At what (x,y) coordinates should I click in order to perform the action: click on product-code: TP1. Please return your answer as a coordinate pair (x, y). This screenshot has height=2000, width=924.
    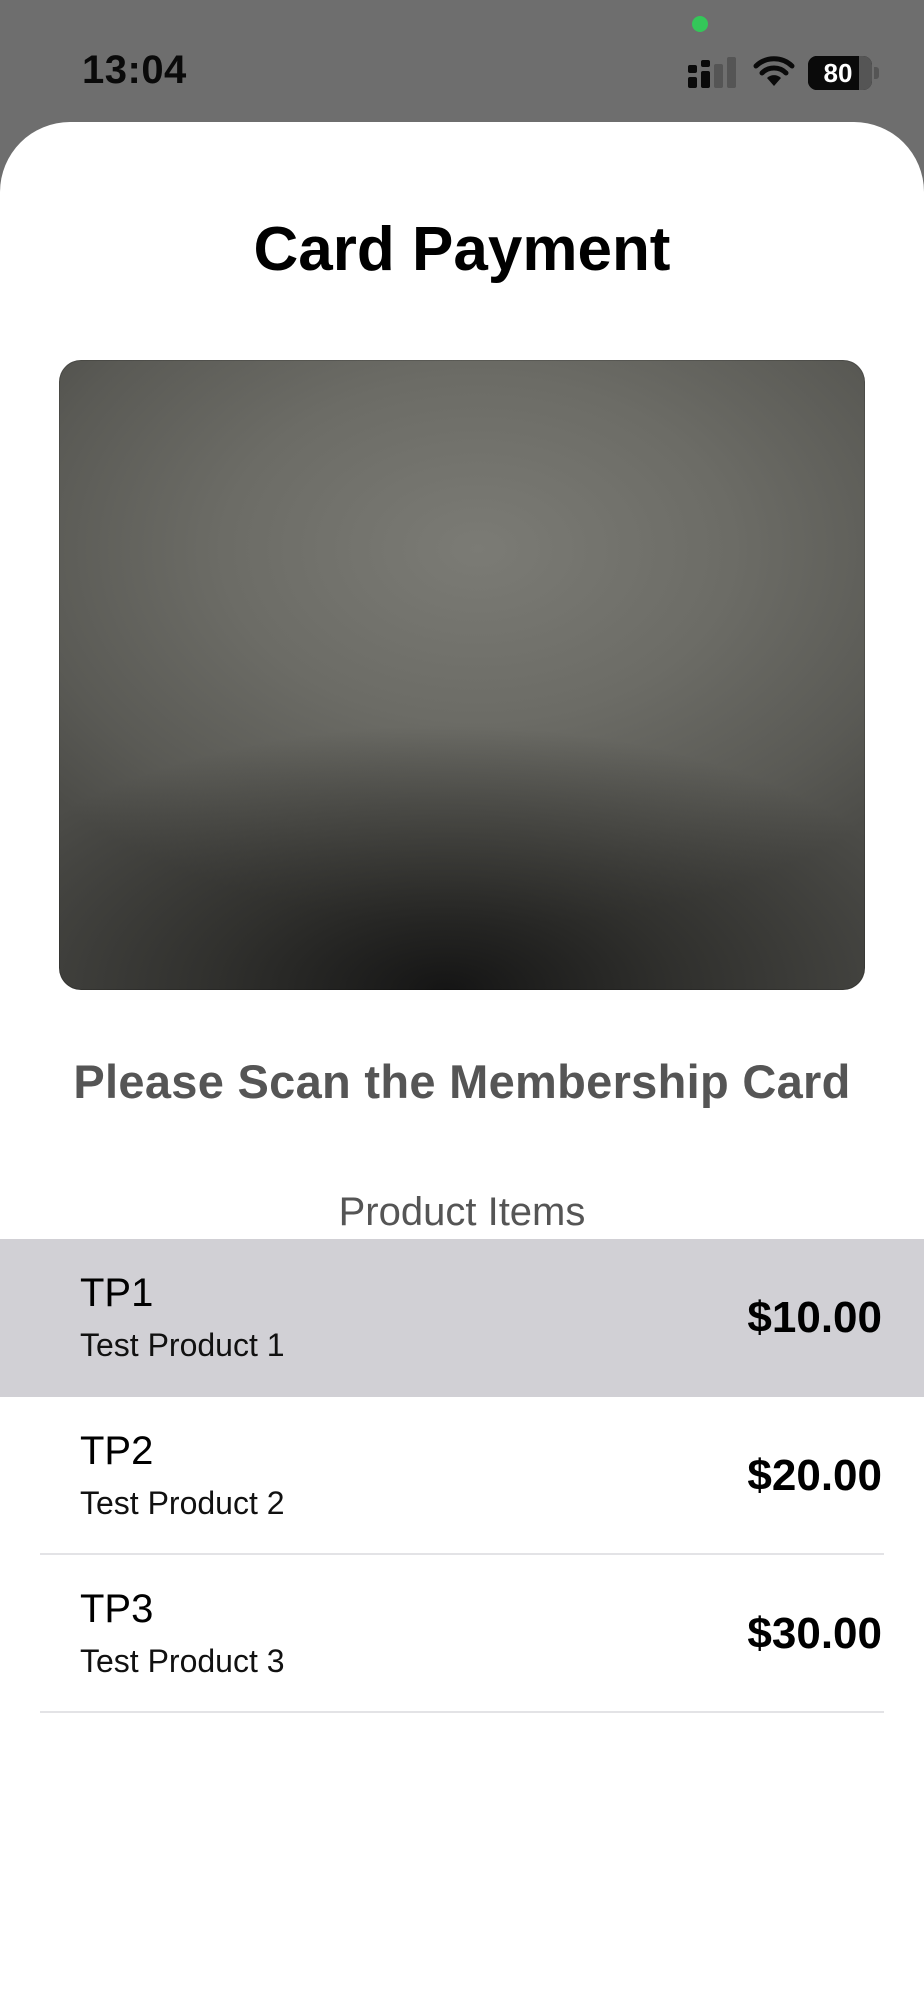
    Looking at the image, I should click on (117, 1293).